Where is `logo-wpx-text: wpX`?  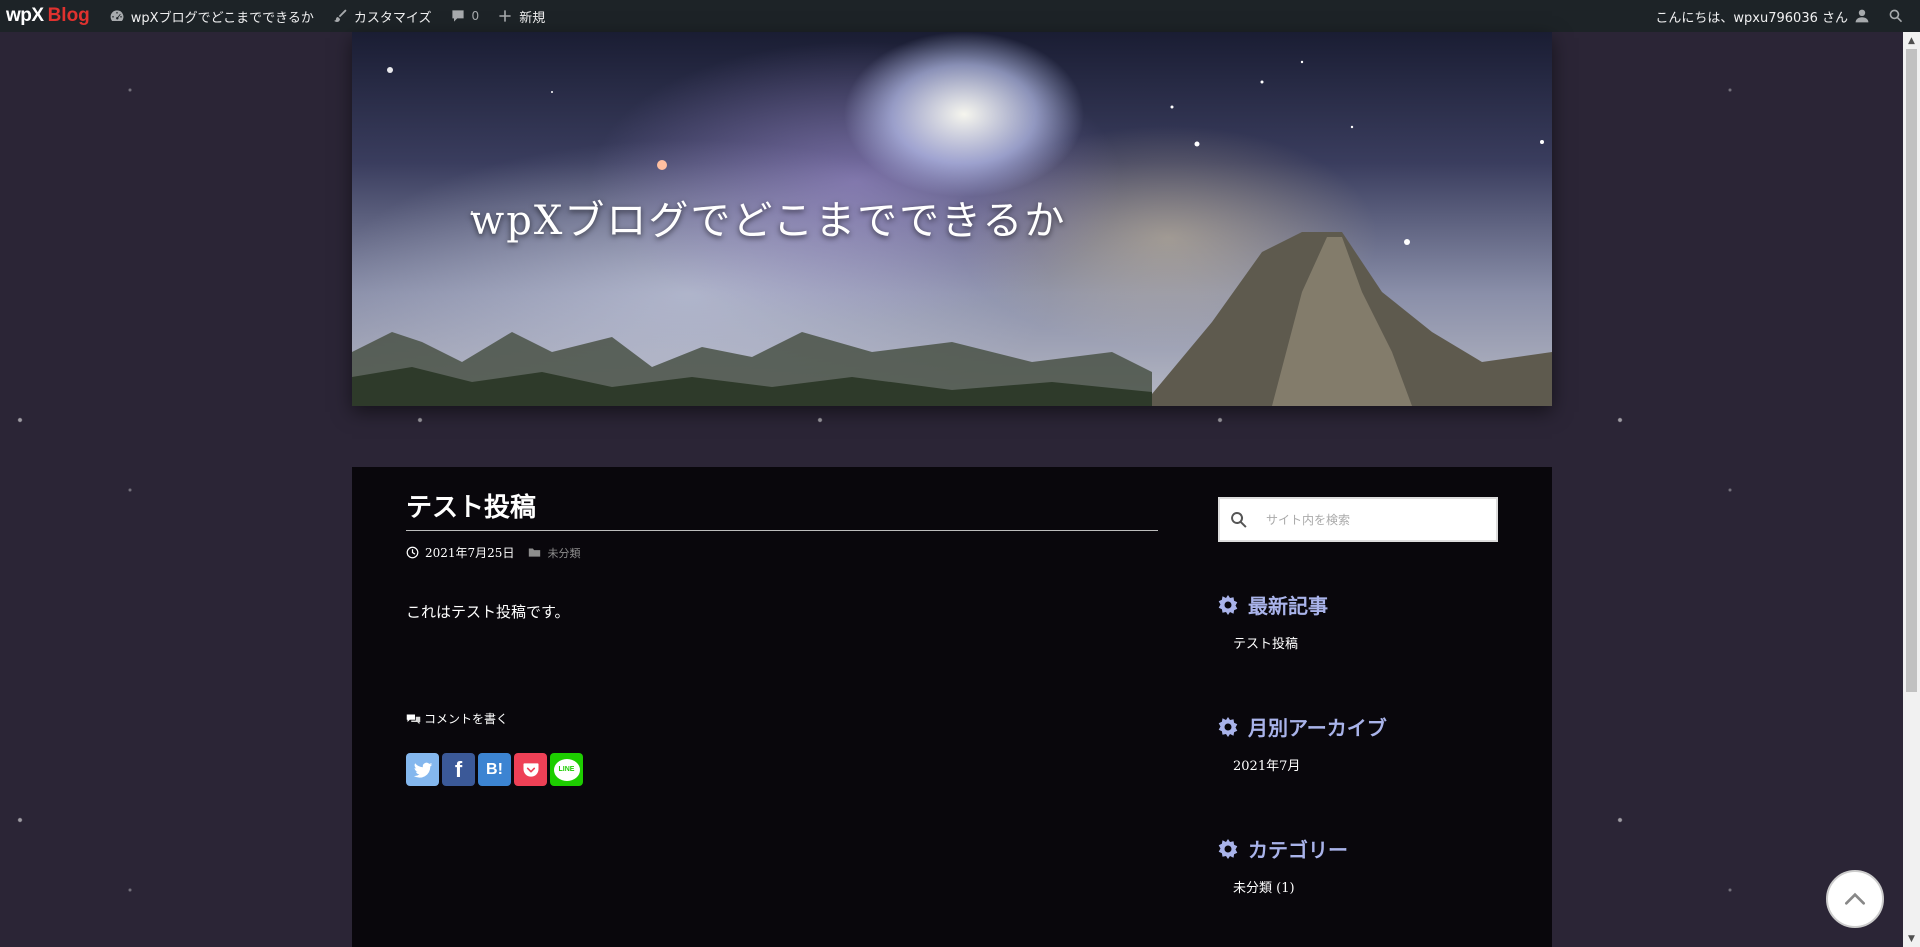
logo-wpx-text: wpX is located at coordinates (25, 15).